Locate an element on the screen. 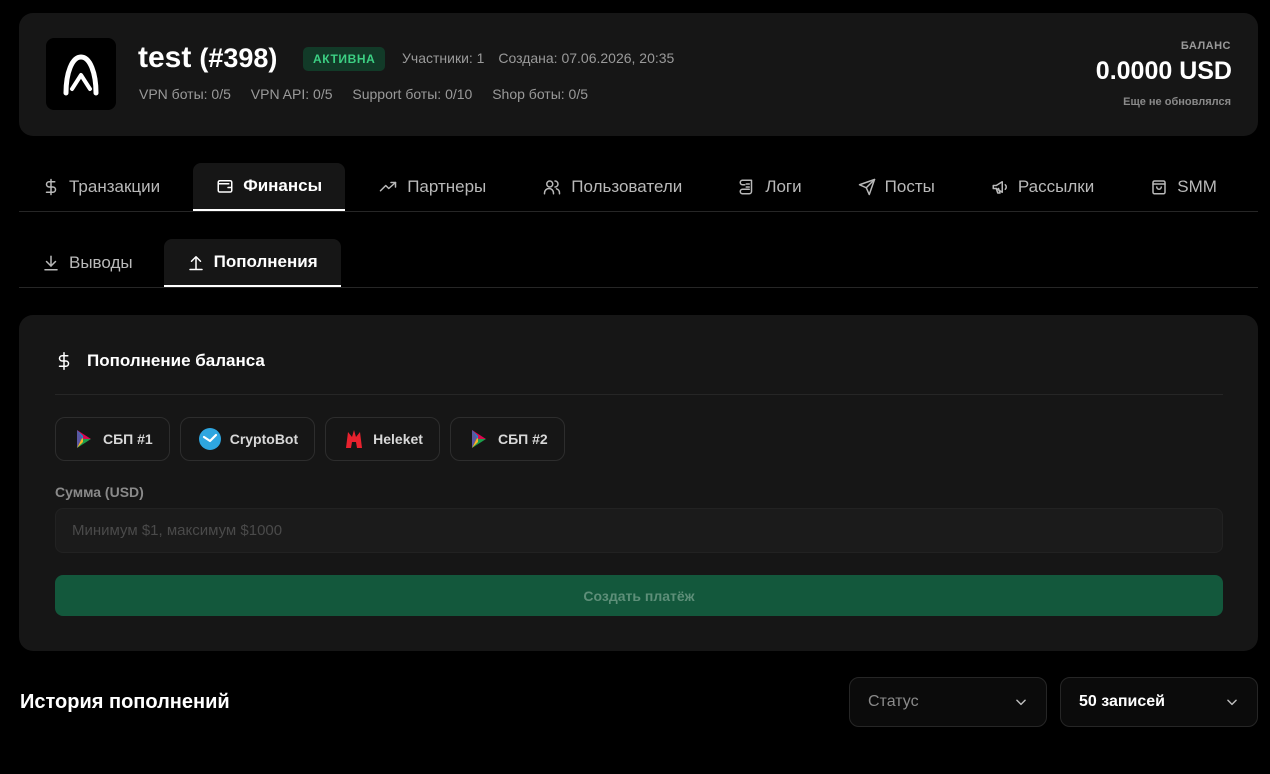 The width and height of the screenshot is (1270, 774). download-icon is located at coordinates (51, 263).